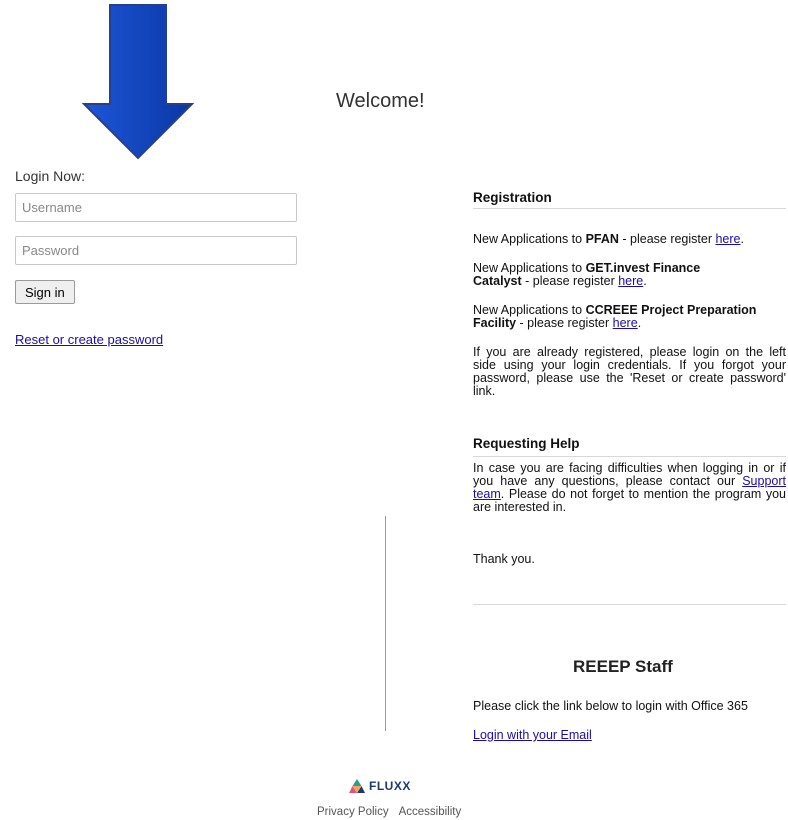 Image resolution: width=788 pixels, height=820 pixels. I want to click on page-title: Welcome!, so click(380, 101).